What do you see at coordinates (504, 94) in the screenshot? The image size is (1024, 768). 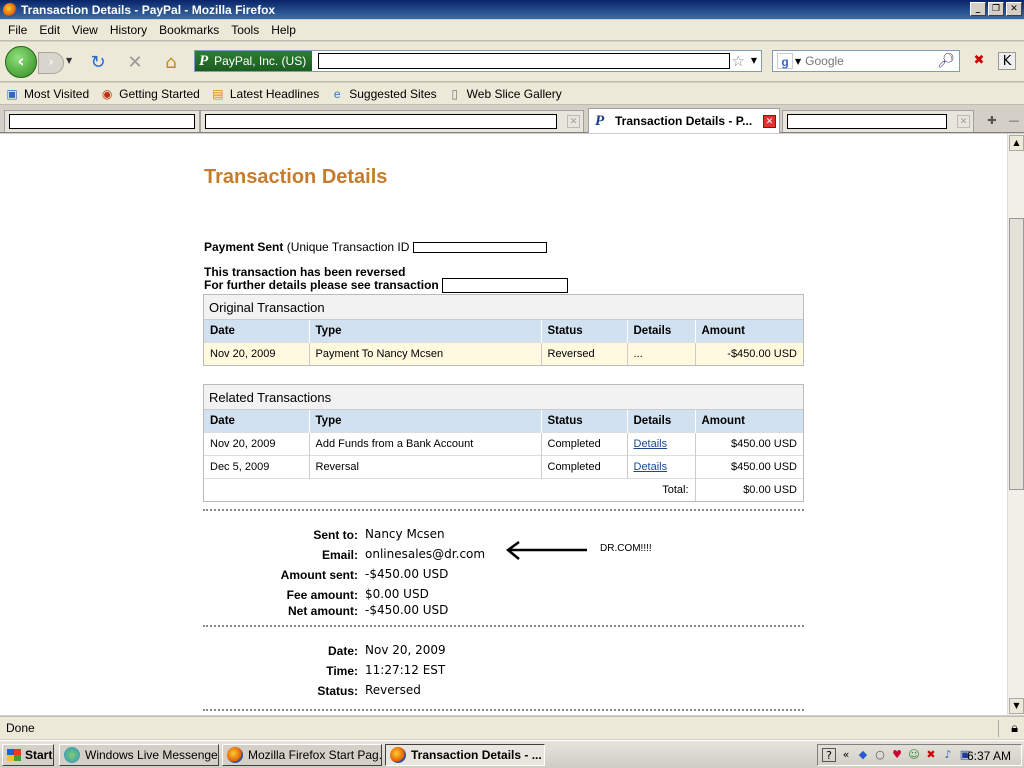 I see `bookmark-web-slice-gallery: ▯ Web Slice Gallery` at bounding box center [504, 94].